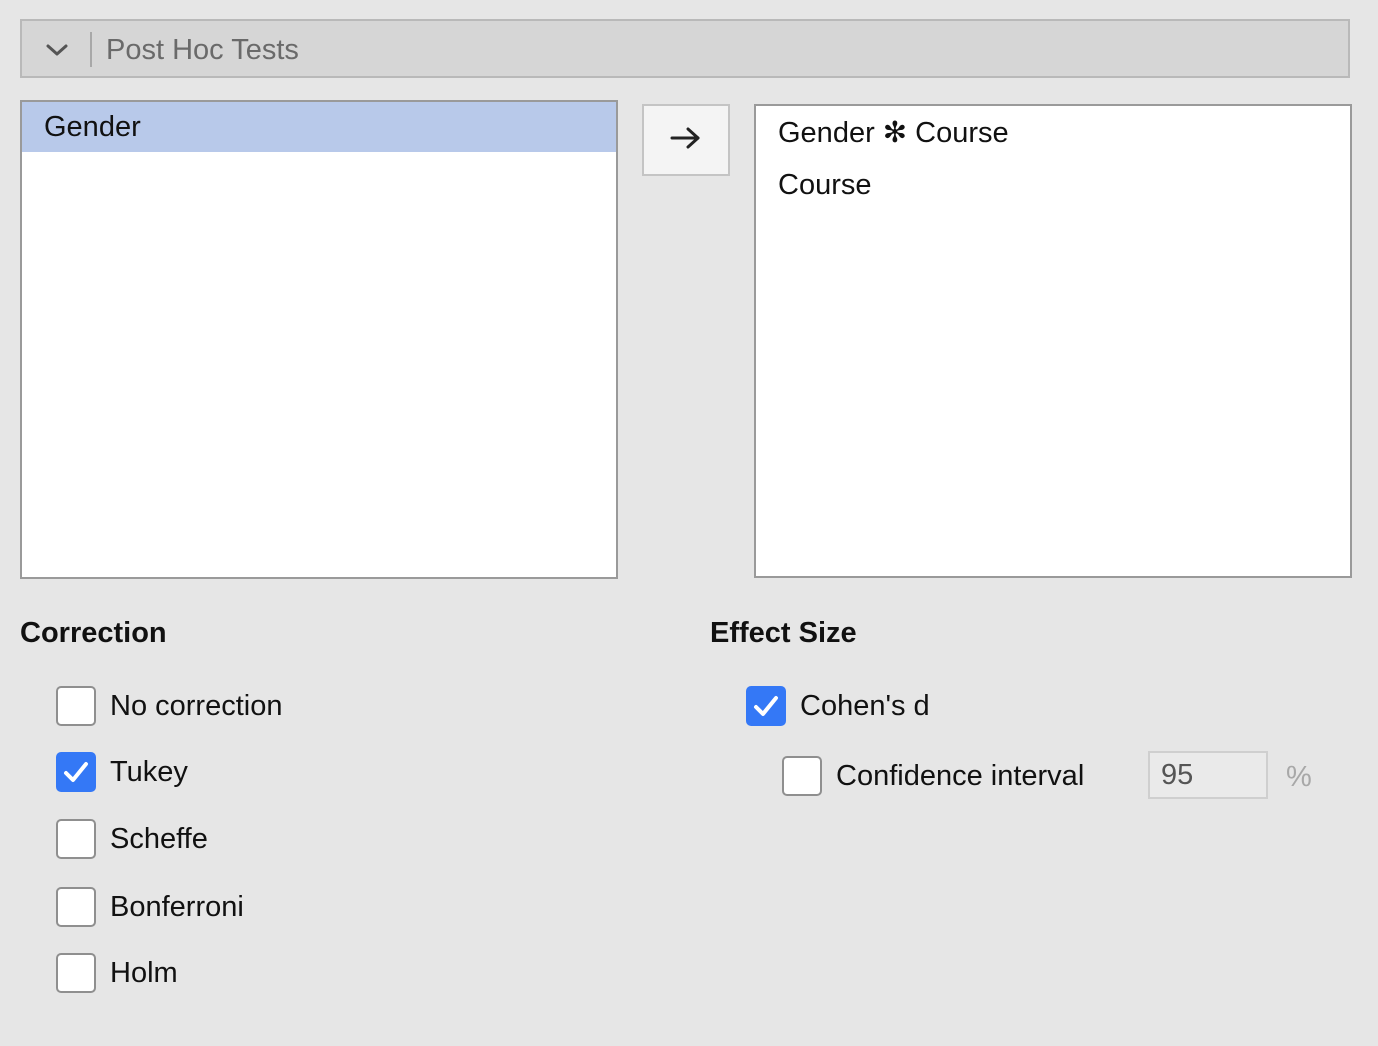 The height and width of the screenshot is (1046, 1378). I want to click on scheffe-checkbox, so click(76, 839).